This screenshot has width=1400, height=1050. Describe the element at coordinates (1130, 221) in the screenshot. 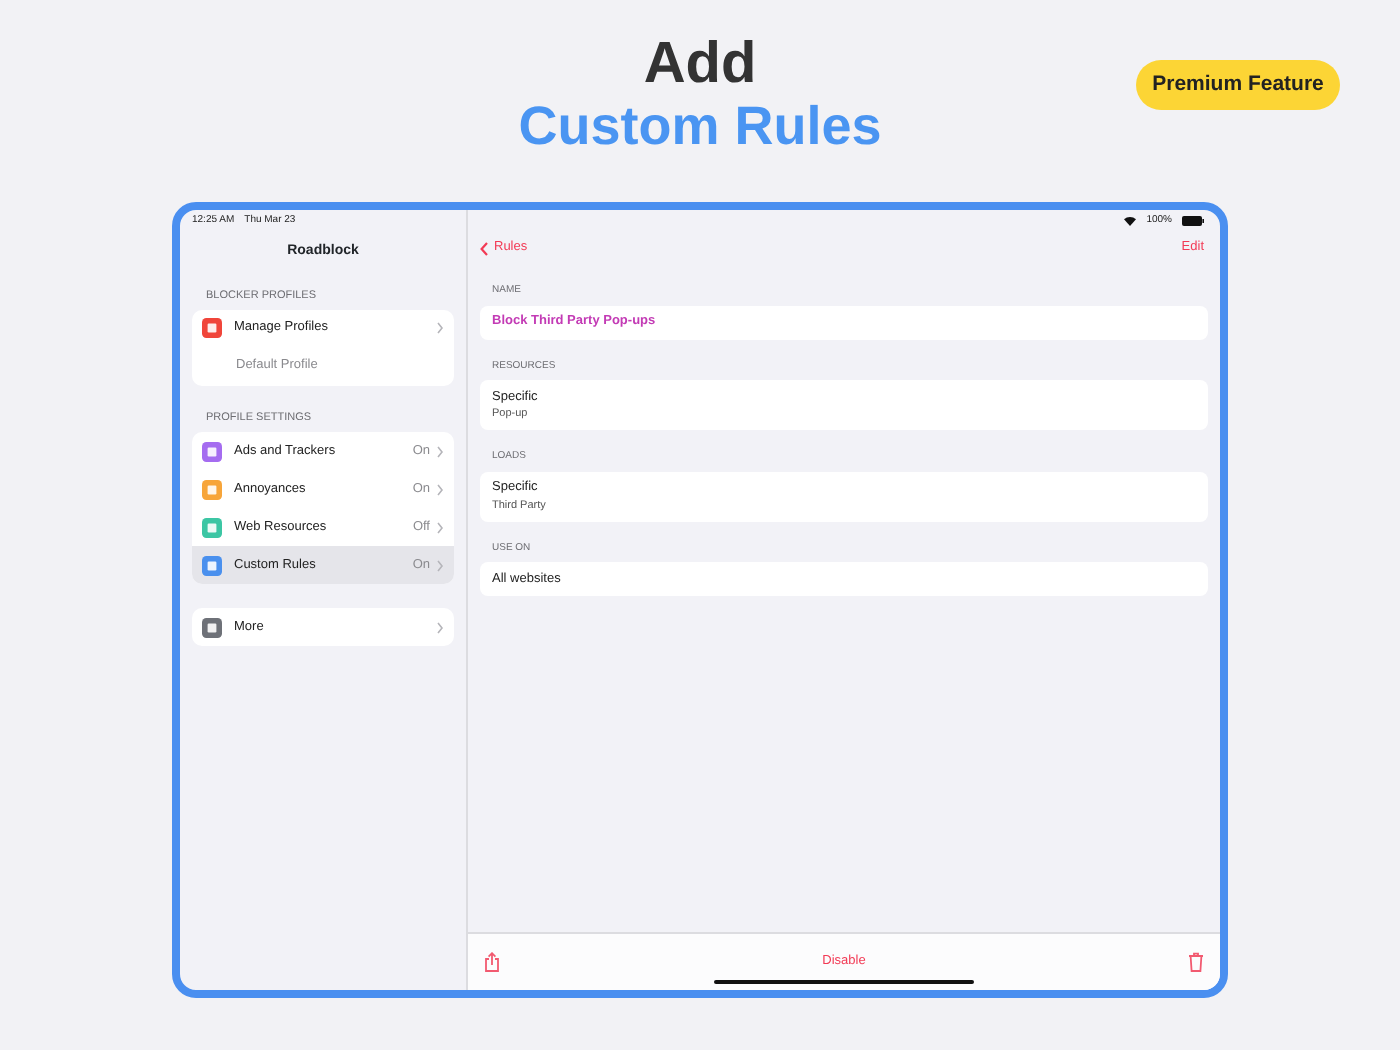

I see `wifi-icon` at that location.